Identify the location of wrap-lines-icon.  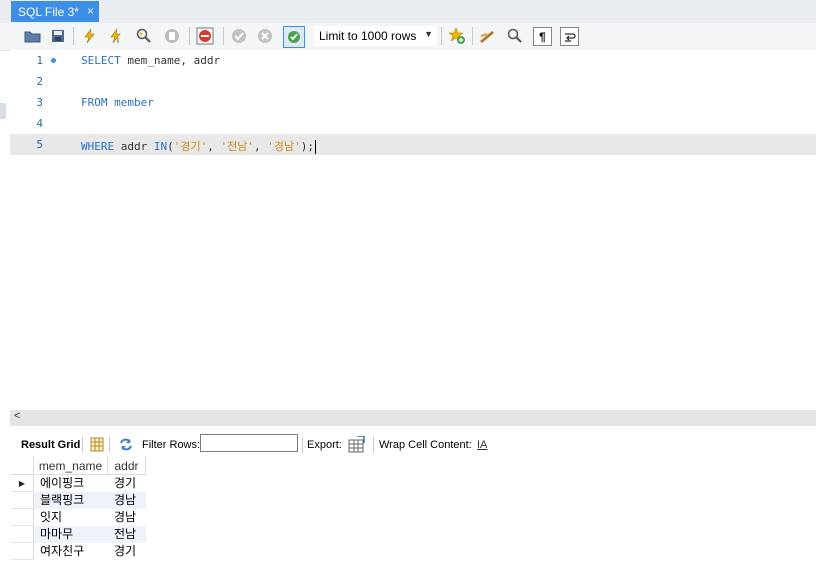
(569, 36).